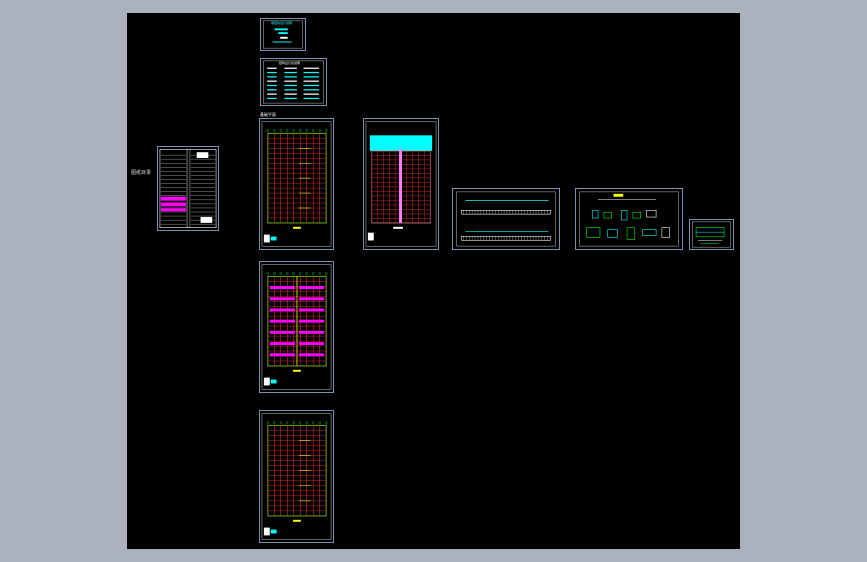 The height and width of the screenshot is (562, 867). I want to click on small-detail-drawing, so click(711, 234).